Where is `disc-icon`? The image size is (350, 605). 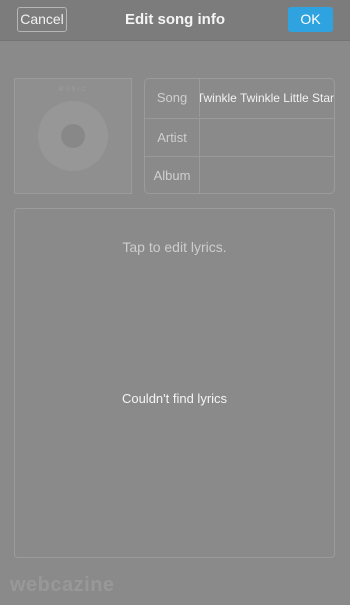 disc-icon is located at coordinates (73, 136).